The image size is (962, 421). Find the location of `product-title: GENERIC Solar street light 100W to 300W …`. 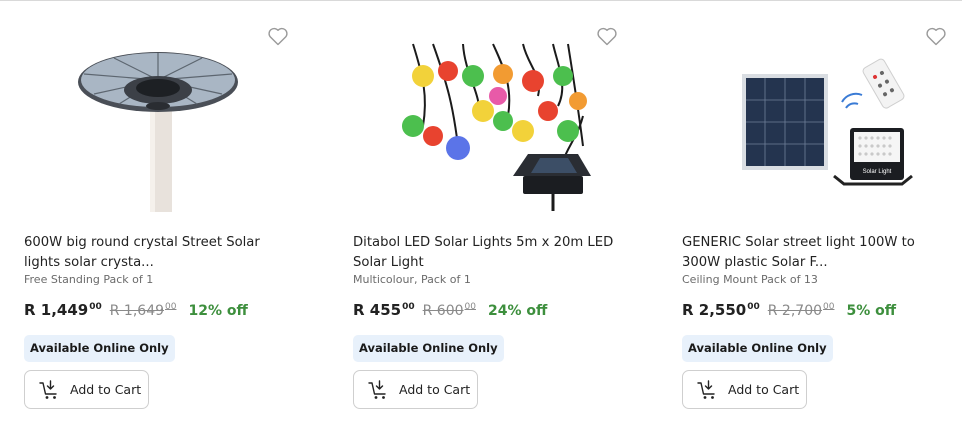

product-title: GENERIC Solar street light 100W to 300W … is located at coordinates (817, 252).